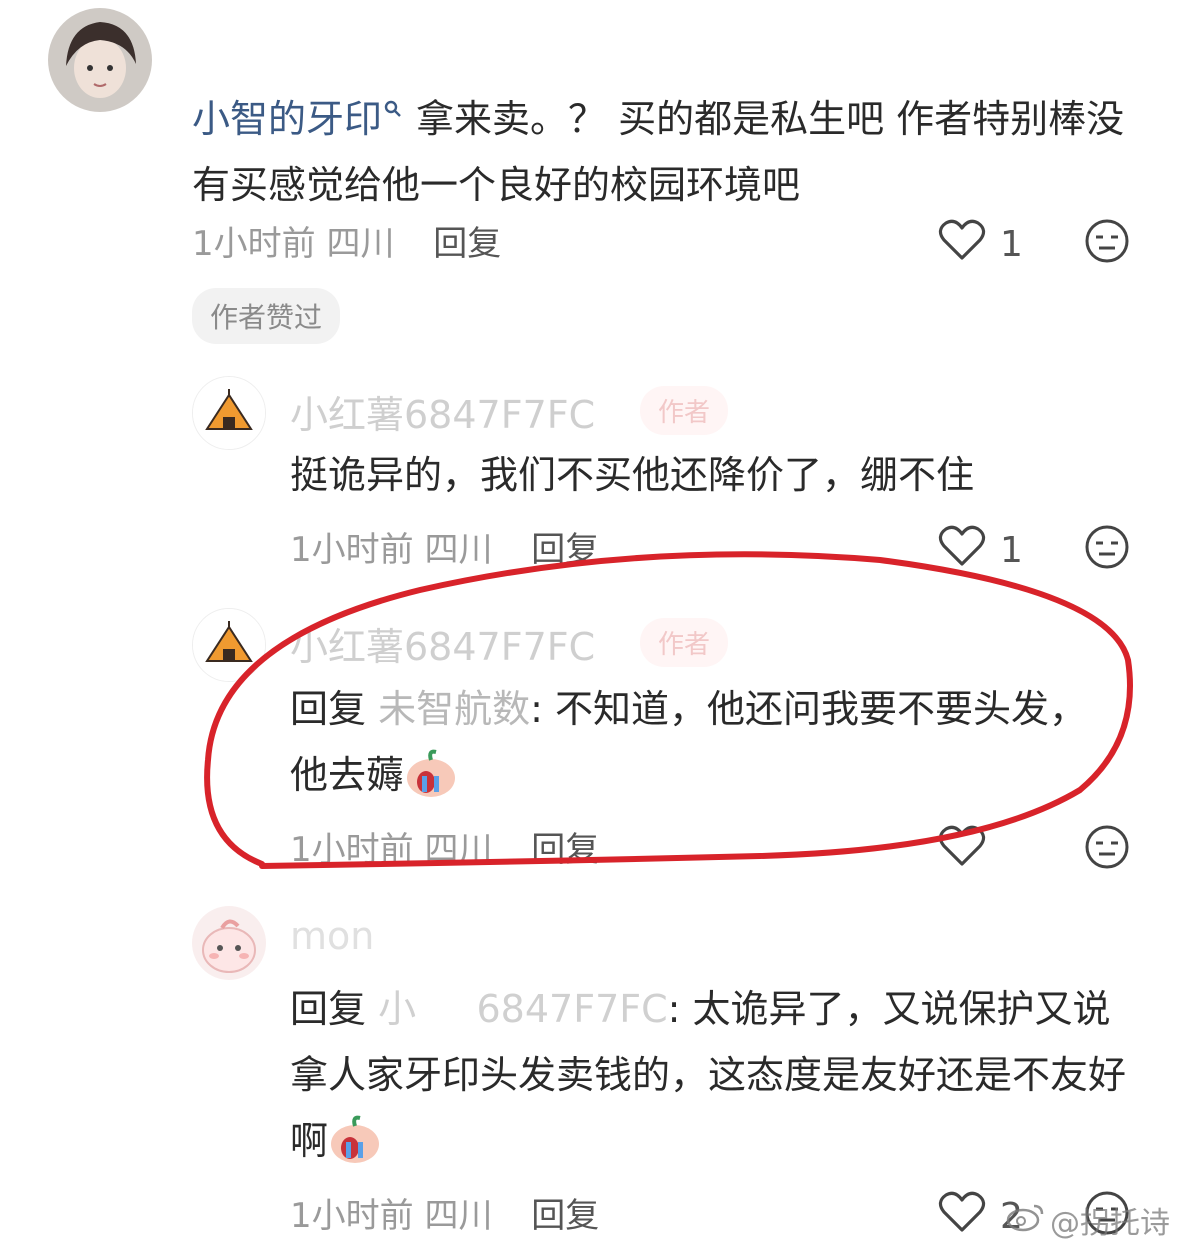  What do you see at coordinates (266, 316) in the screenshot?
I see `author-liked-badge: 作者赞过` at bounding box center [266, 316].